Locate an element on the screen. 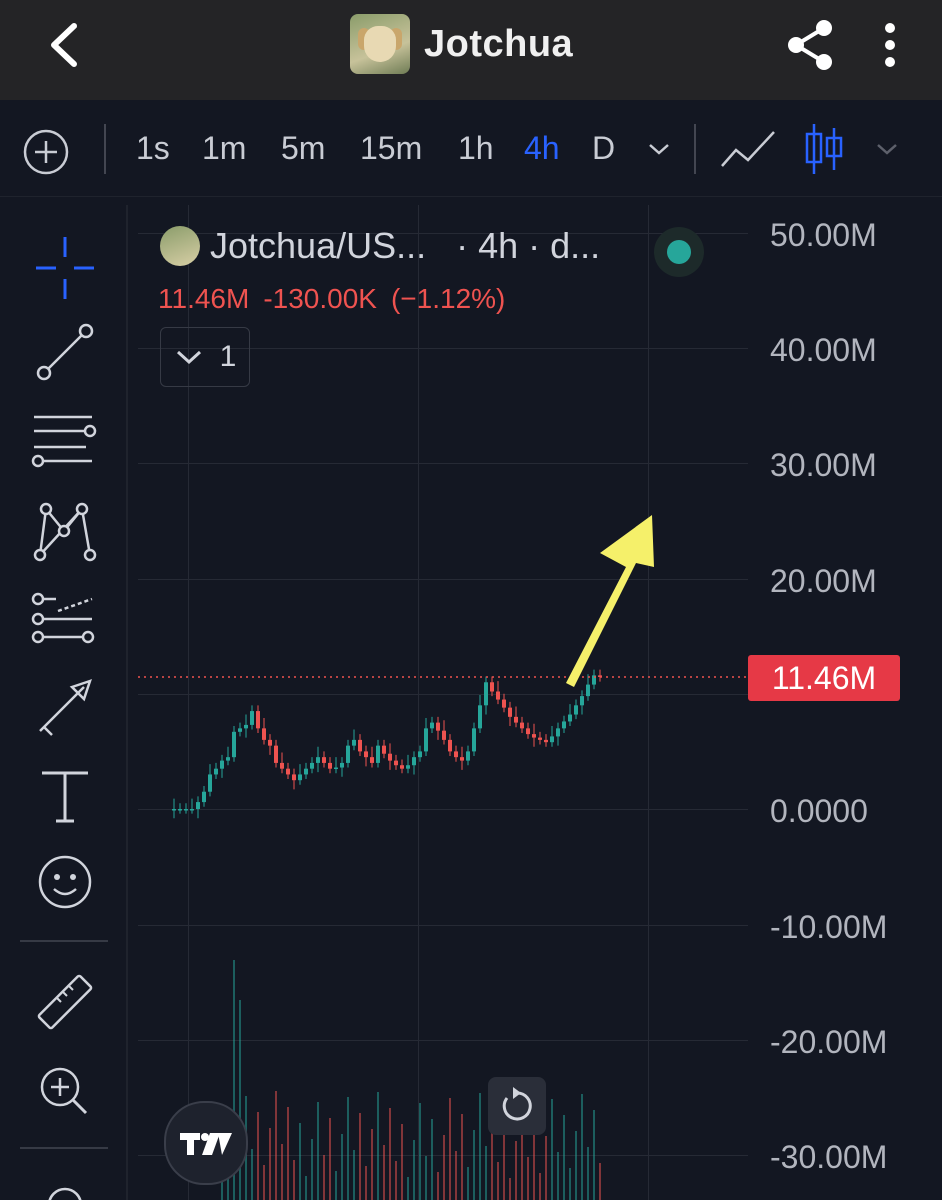  last-price: 11.46M is located at coordinates (204, 298).